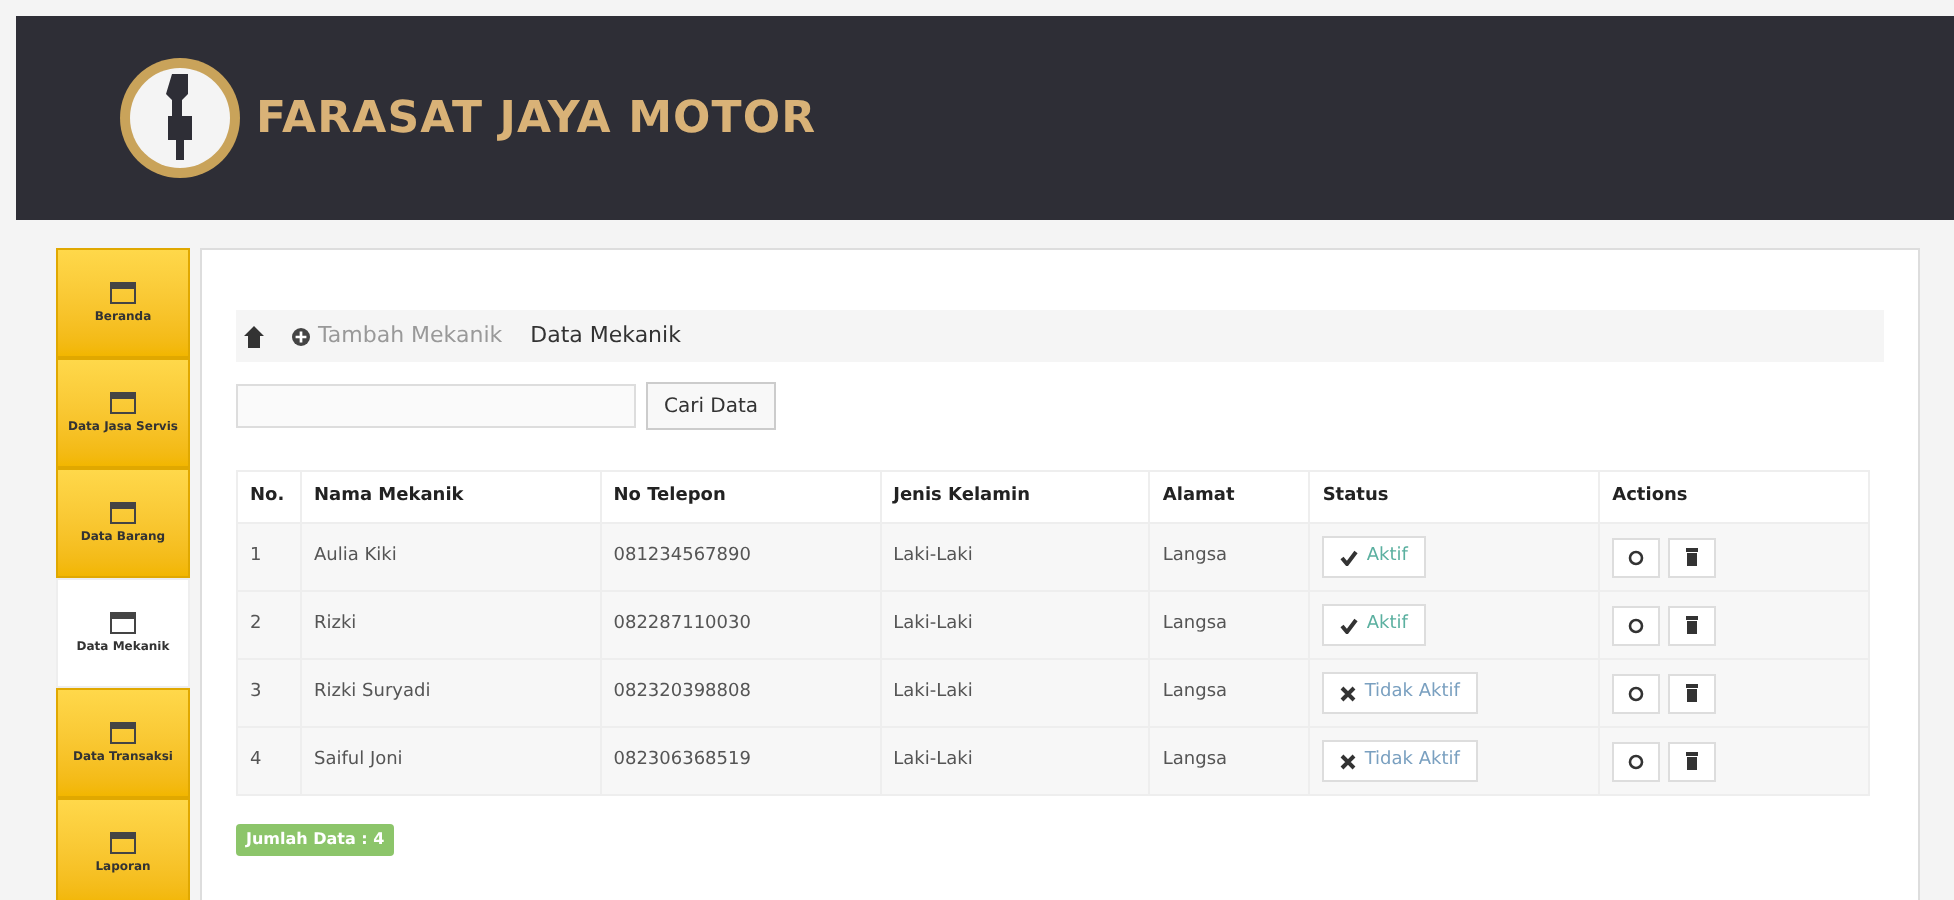  Describe the element at coordinates (1015, 761) in the screenshot. I see `table-cell: Laki-Laki` at that location.